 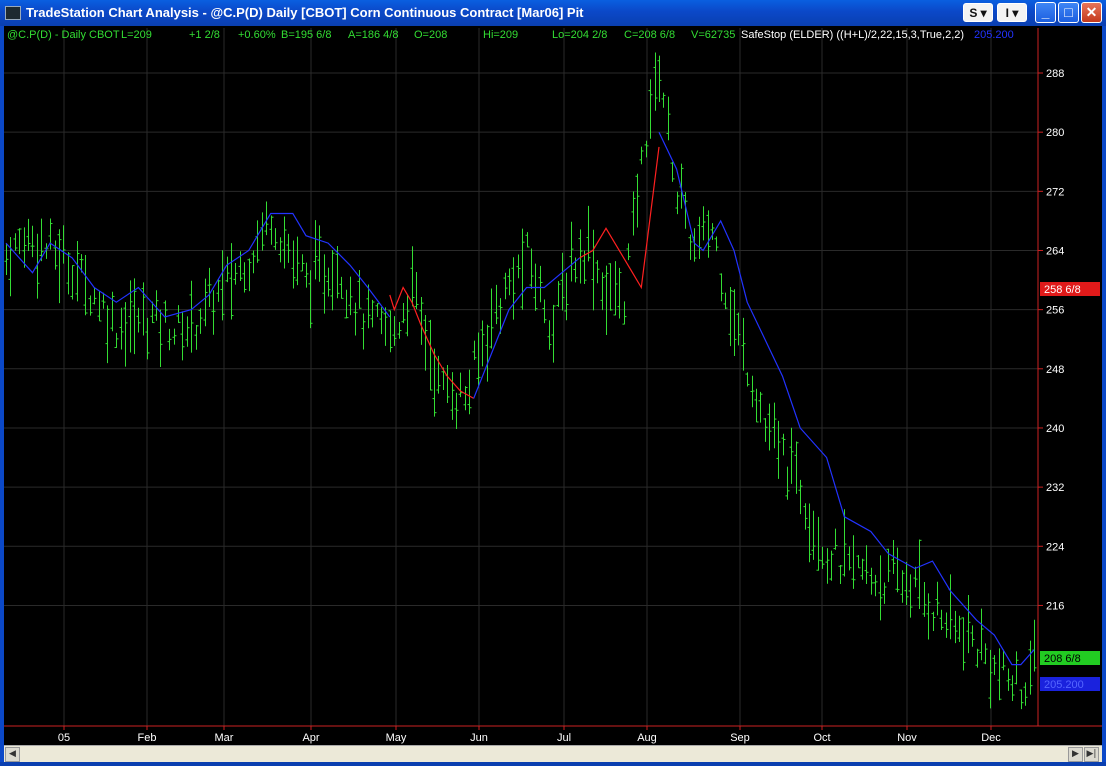 What do you see at coordinates (1055, 547) in the screenshot?
I see `y-tick-label: 224` at bounding box center [1055, 547].